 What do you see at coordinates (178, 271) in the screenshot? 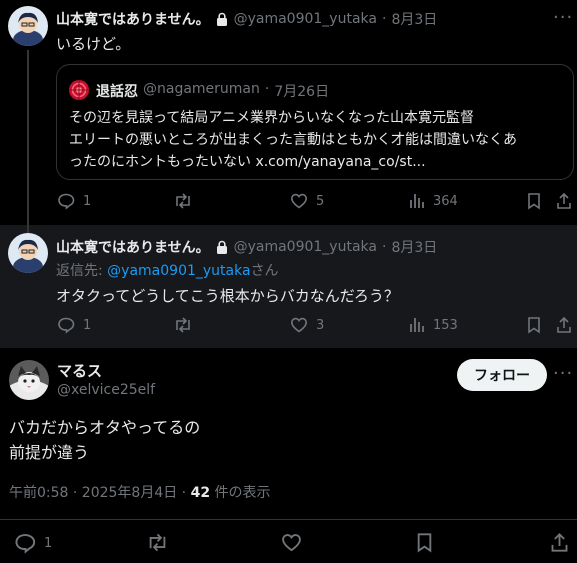
I see `reply-handle-link: @yama0901_yutaka` at bounding box center [178, 271].